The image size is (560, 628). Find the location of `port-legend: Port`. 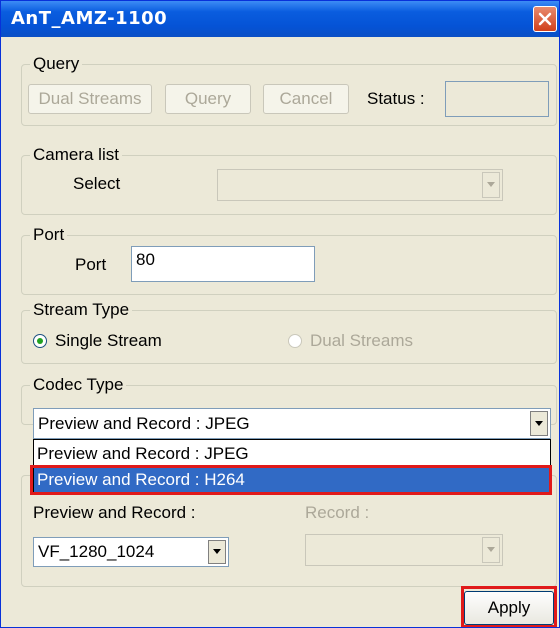

port-legend: Port is located at coordinates (49, 235).